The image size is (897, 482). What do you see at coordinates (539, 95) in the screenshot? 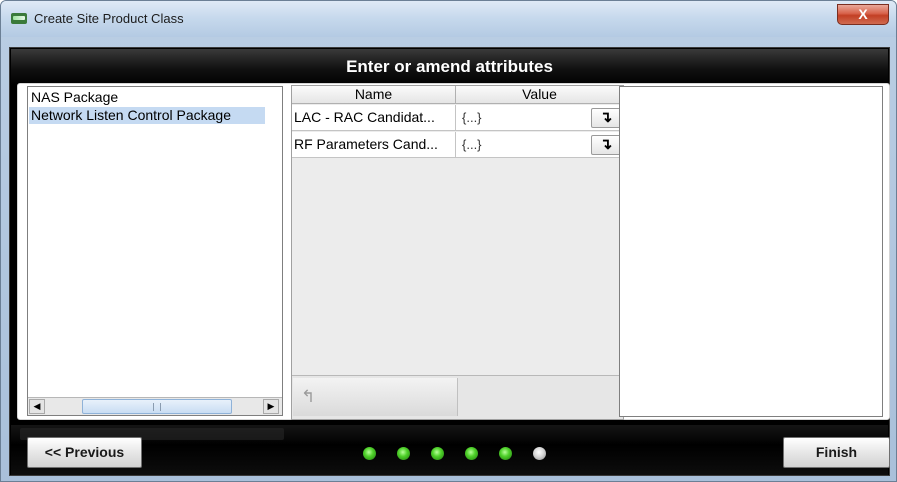
I see `column-header-value: Value` at bounding box center [539, 95].